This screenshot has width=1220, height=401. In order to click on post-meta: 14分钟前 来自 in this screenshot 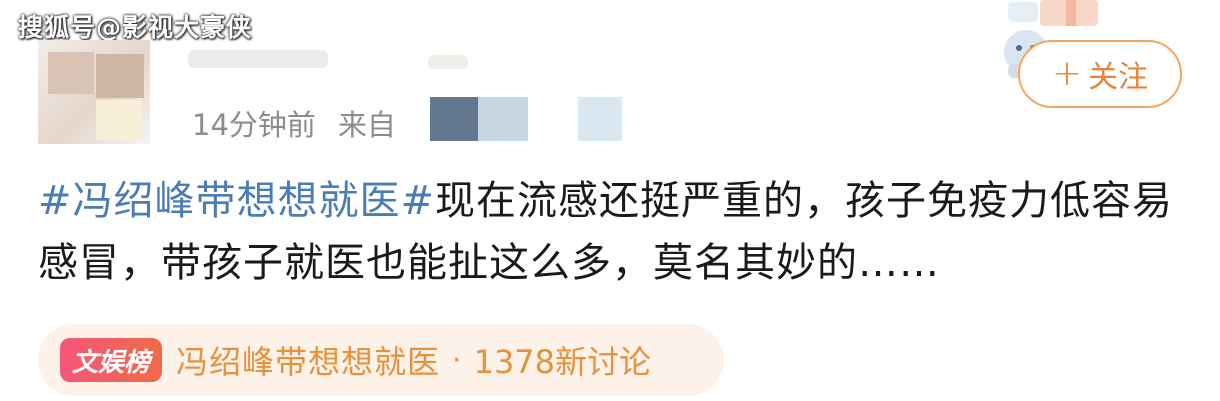, I will do `click(294, 123)`.